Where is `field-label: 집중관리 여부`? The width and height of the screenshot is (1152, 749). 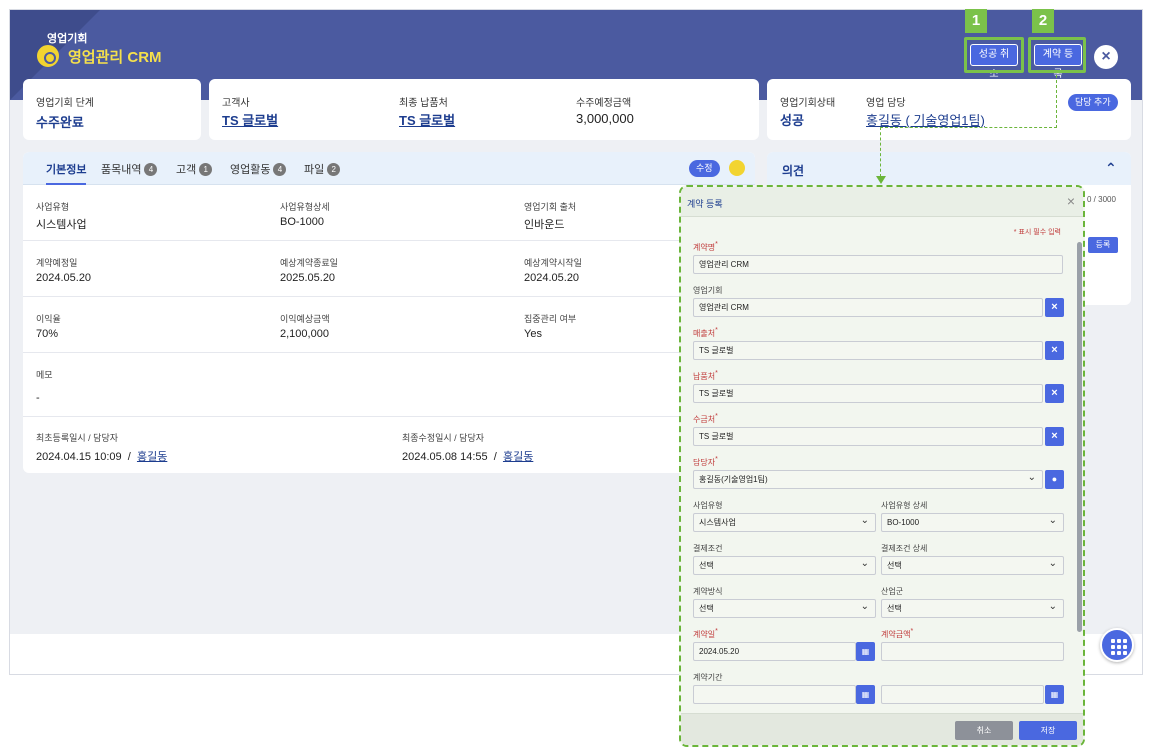
field-label: 집중관리 여부 is located at coordinates (550, 319).